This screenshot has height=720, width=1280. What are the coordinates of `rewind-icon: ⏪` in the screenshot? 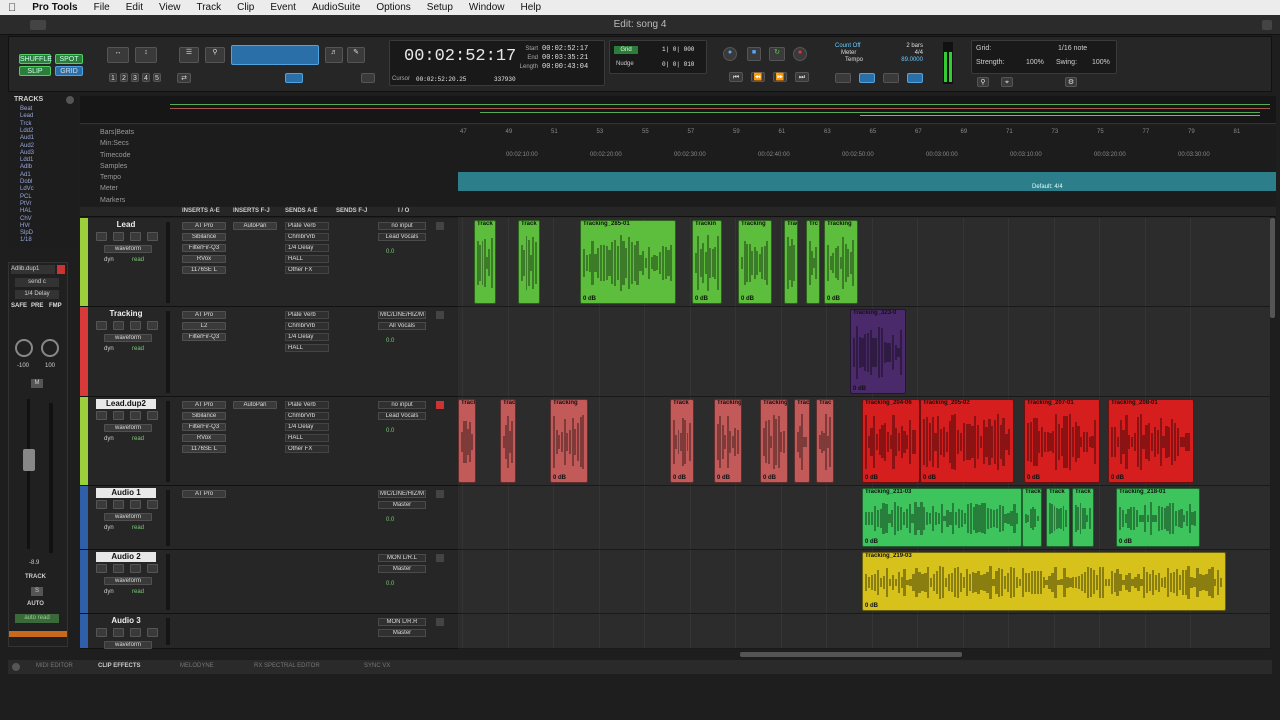 It's located at (758, 77).